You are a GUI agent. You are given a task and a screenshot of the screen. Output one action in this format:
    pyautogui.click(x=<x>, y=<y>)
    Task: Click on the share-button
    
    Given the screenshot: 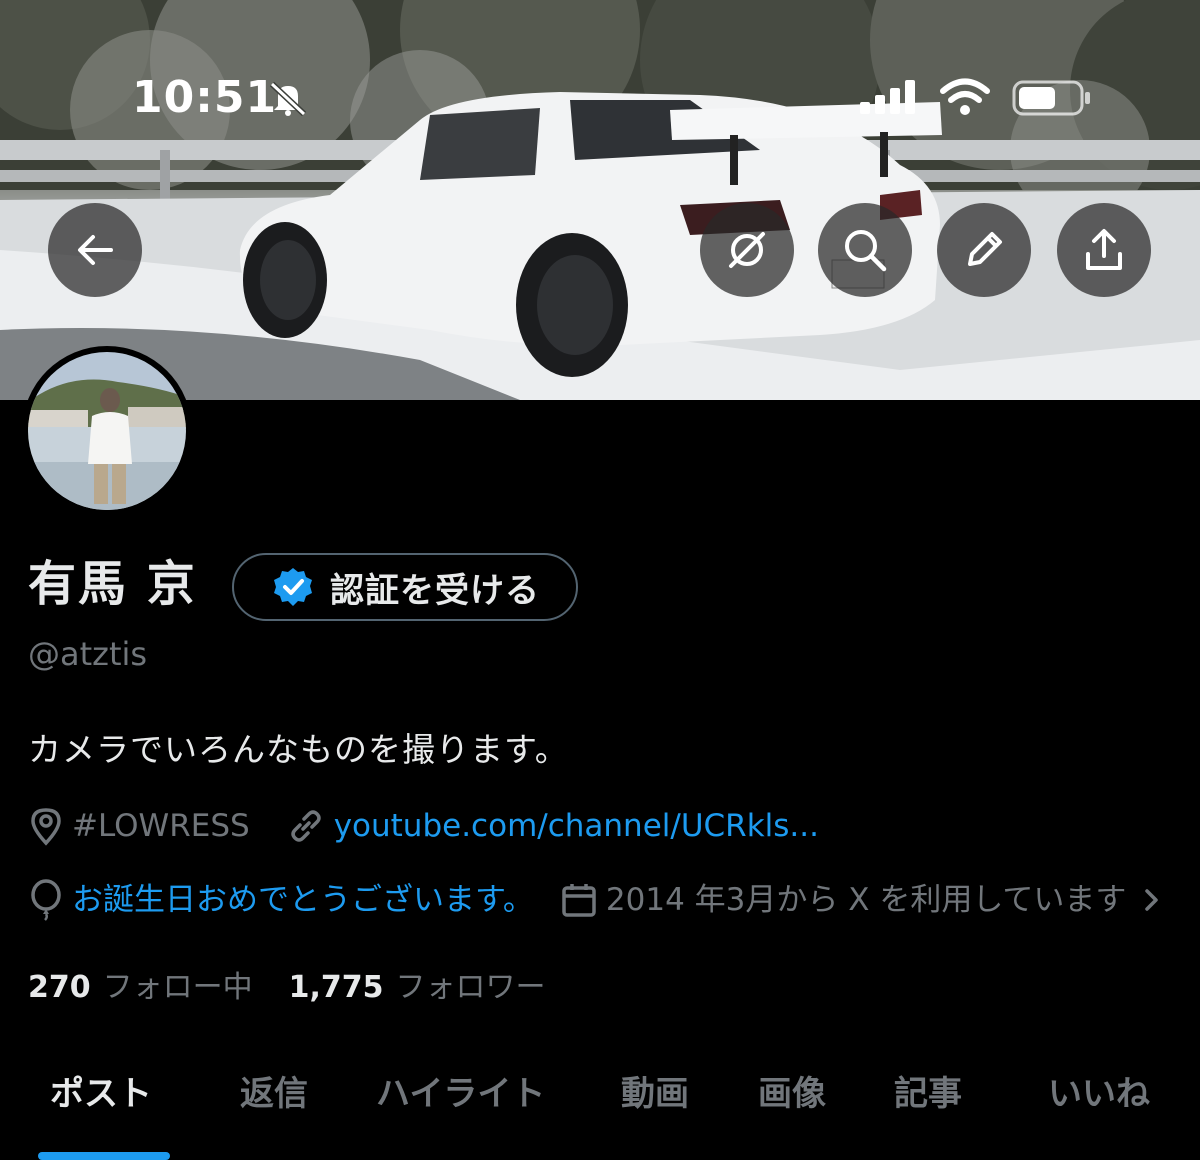 What is the action you would take?
    pyautogui.click(x=1104, y=250)
    